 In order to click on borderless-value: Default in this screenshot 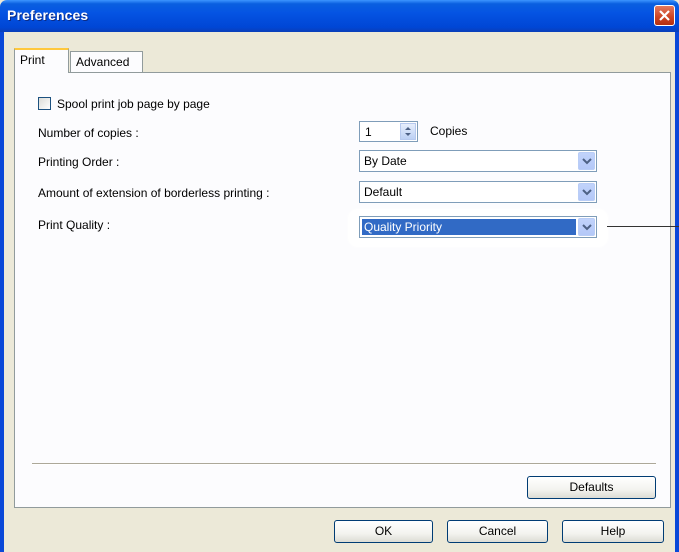, I will do `click(383, 192)`.